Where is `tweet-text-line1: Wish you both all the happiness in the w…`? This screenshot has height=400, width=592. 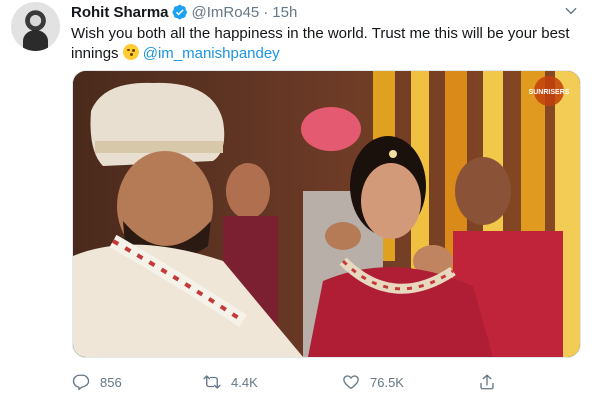 tweet-text-line1: Wish you both all the happiness in the w… is located at coordinates (320, 33).